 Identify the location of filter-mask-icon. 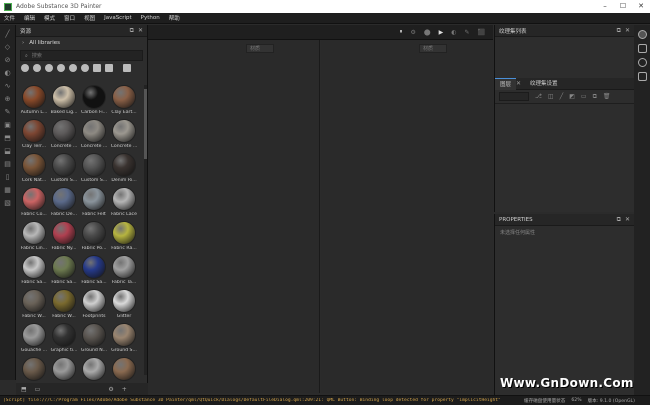
(61, 68).